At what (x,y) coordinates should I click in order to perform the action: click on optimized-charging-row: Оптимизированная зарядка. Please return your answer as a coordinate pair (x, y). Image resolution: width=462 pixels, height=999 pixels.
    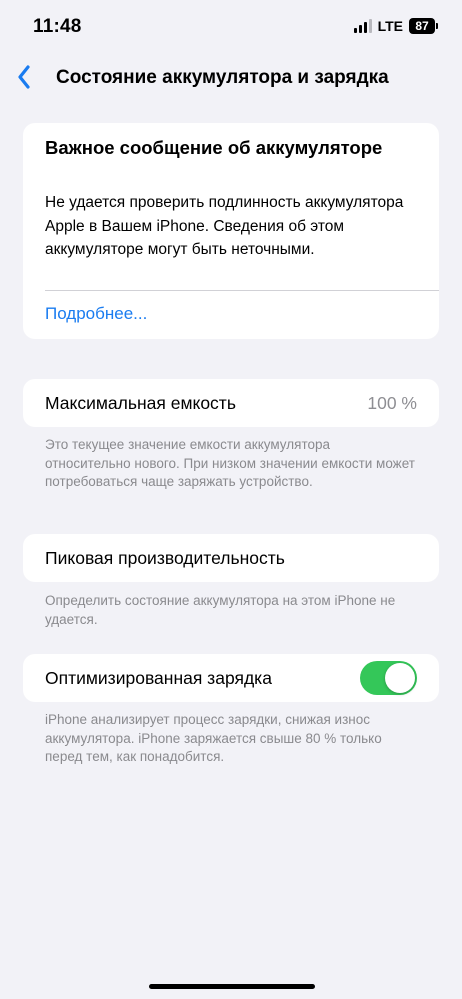
    Looking at the image, I should click on (231, 678).